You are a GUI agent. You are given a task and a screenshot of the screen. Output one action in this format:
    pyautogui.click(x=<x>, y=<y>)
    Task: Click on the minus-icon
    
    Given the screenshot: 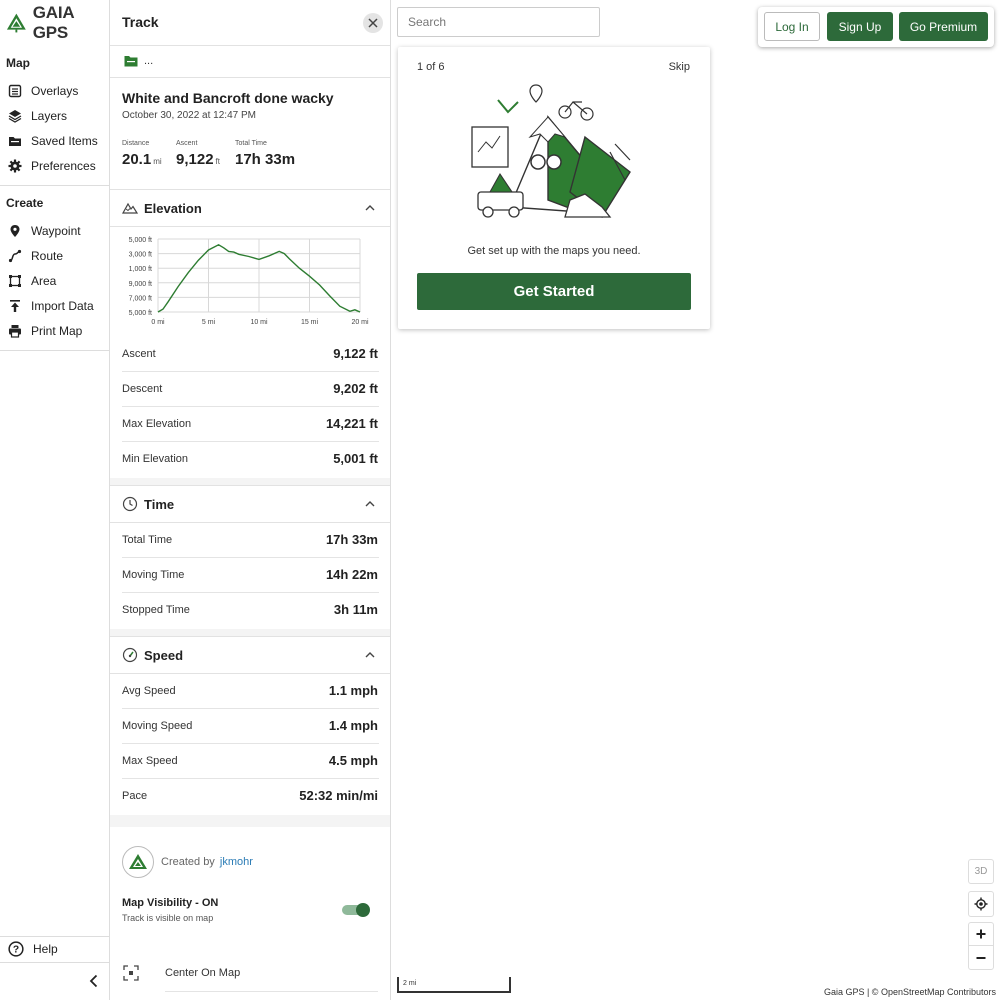 What is the action you would take?
    pyautogui.click(x=981, y=957)
    